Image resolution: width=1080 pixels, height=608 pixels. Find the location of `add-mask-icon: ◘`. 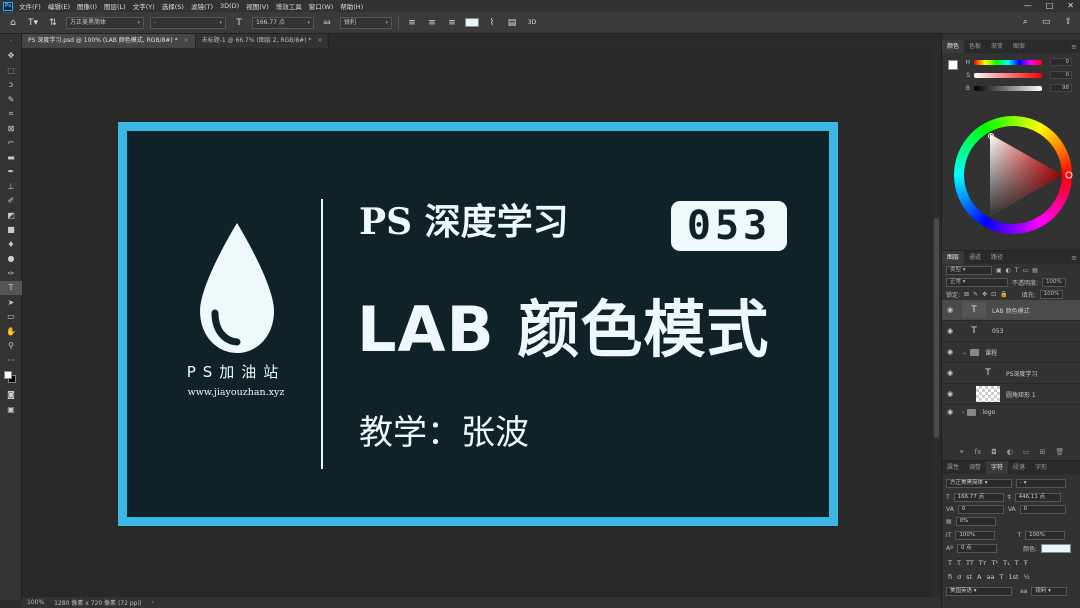

add-mask-icon: ◘ is located at coordinates (994, 452).